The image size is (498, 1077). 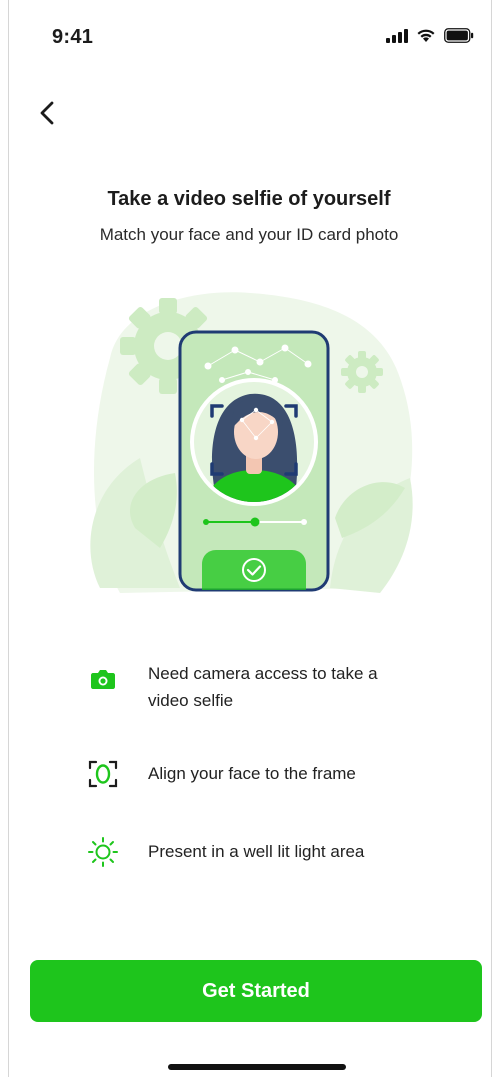 What do you see at coordinates (397, 35) in the screenshot?
I see `cellular-signal-icon` at bounding box center [397, 35].